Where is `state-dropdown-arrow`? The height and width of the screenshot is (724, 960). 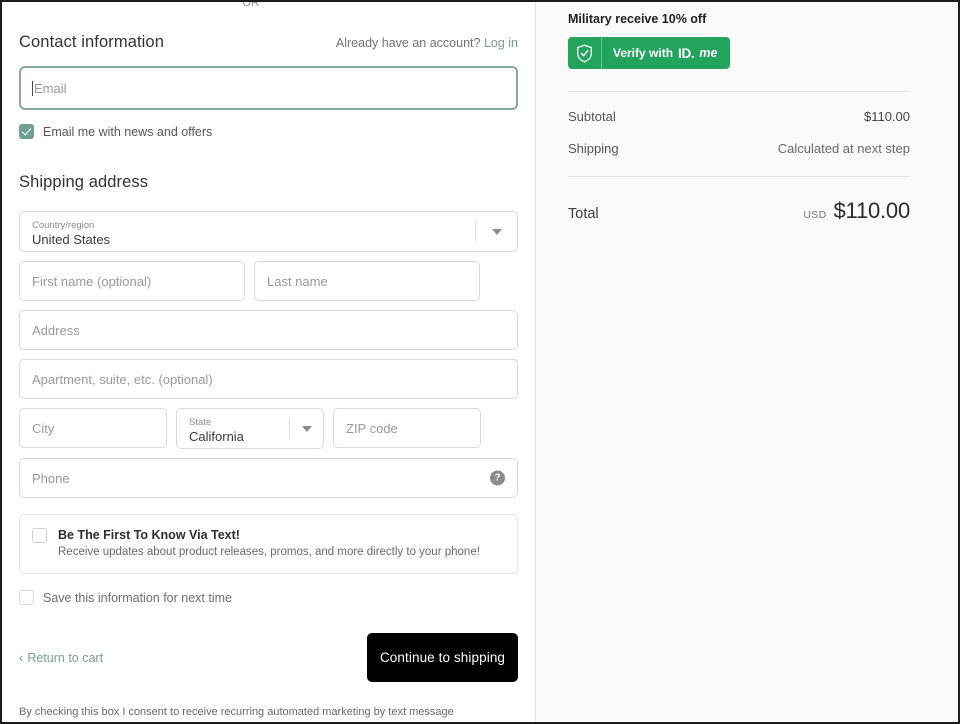
state-dropdown-arrow is located at coordinates (306, 428).